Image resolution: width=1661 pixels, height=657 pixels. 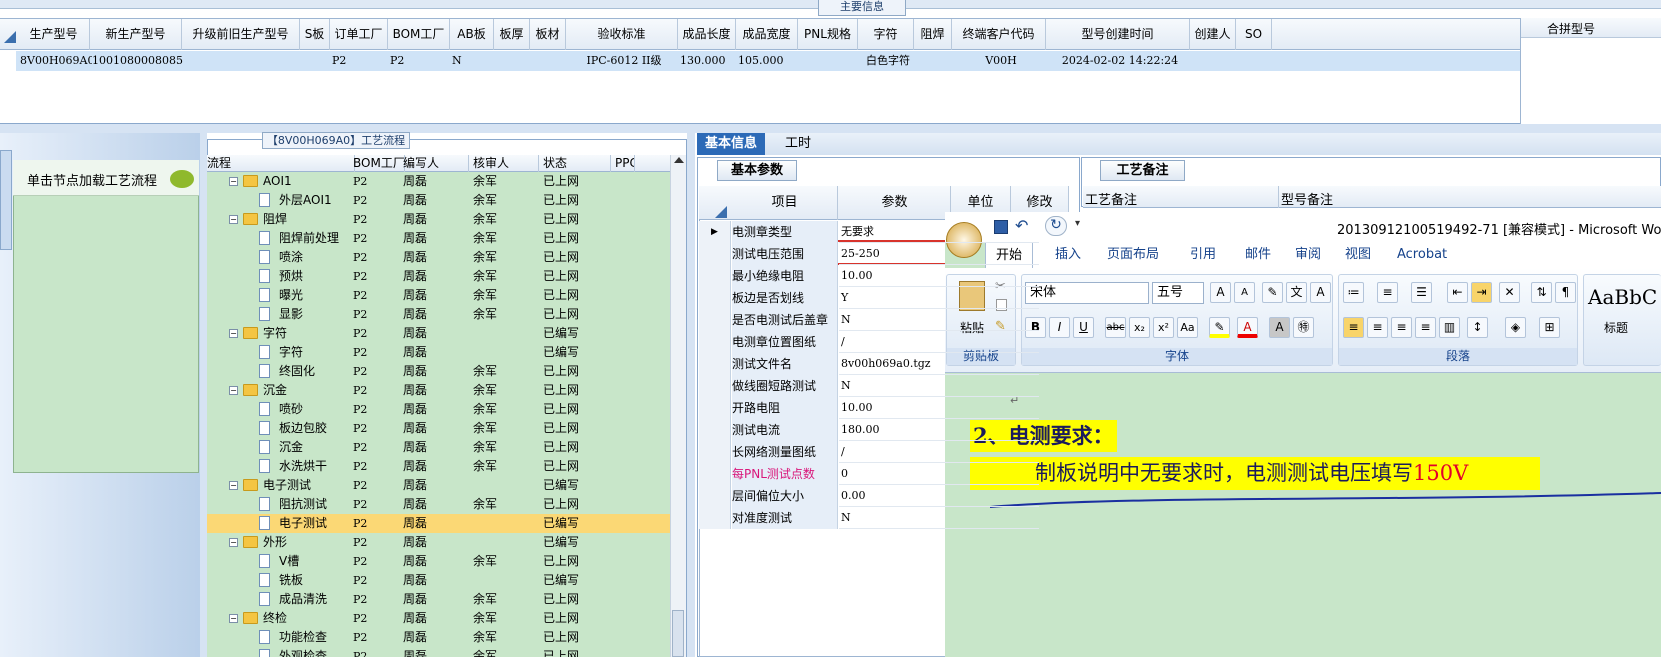 What do you see at coordinates (1163, 327) in the screenshot?
I see `superscript-icon: x²` at bounding box center [1163, 327].